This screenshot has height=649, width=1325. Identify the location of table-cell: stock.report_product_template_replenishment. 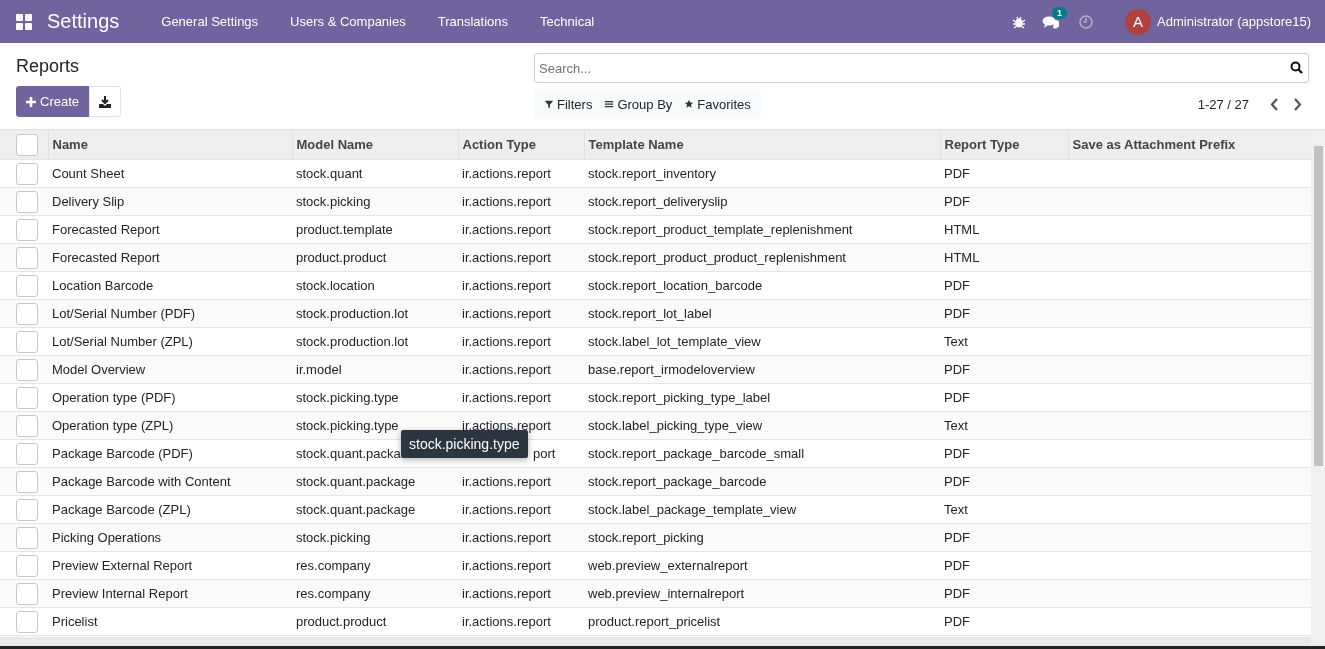
(720, 229).